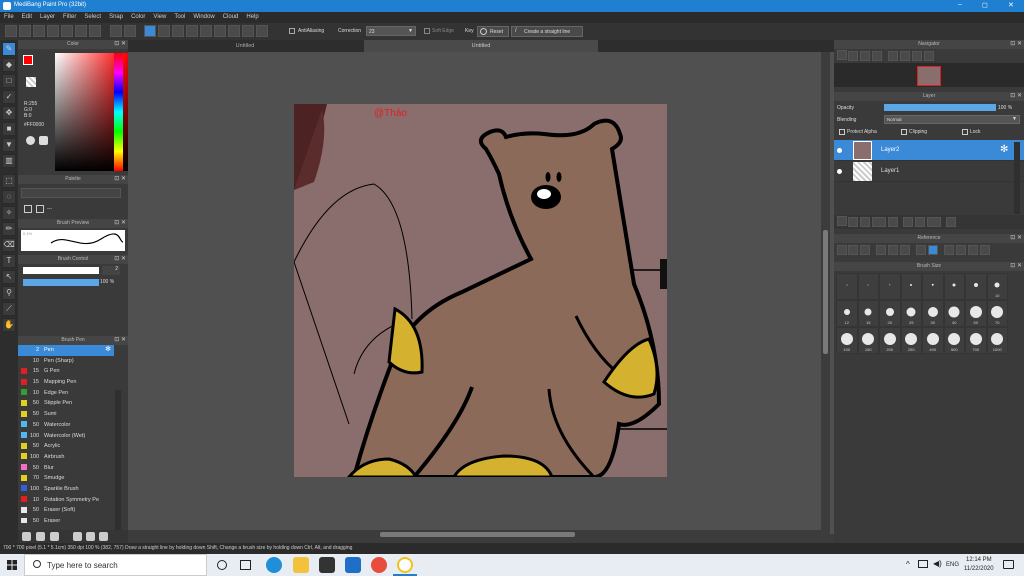 The image size is (1024, 576). Describe the element at coordinates (206, 31) in the screenshot. I see `snap-radial-icon` at that location.